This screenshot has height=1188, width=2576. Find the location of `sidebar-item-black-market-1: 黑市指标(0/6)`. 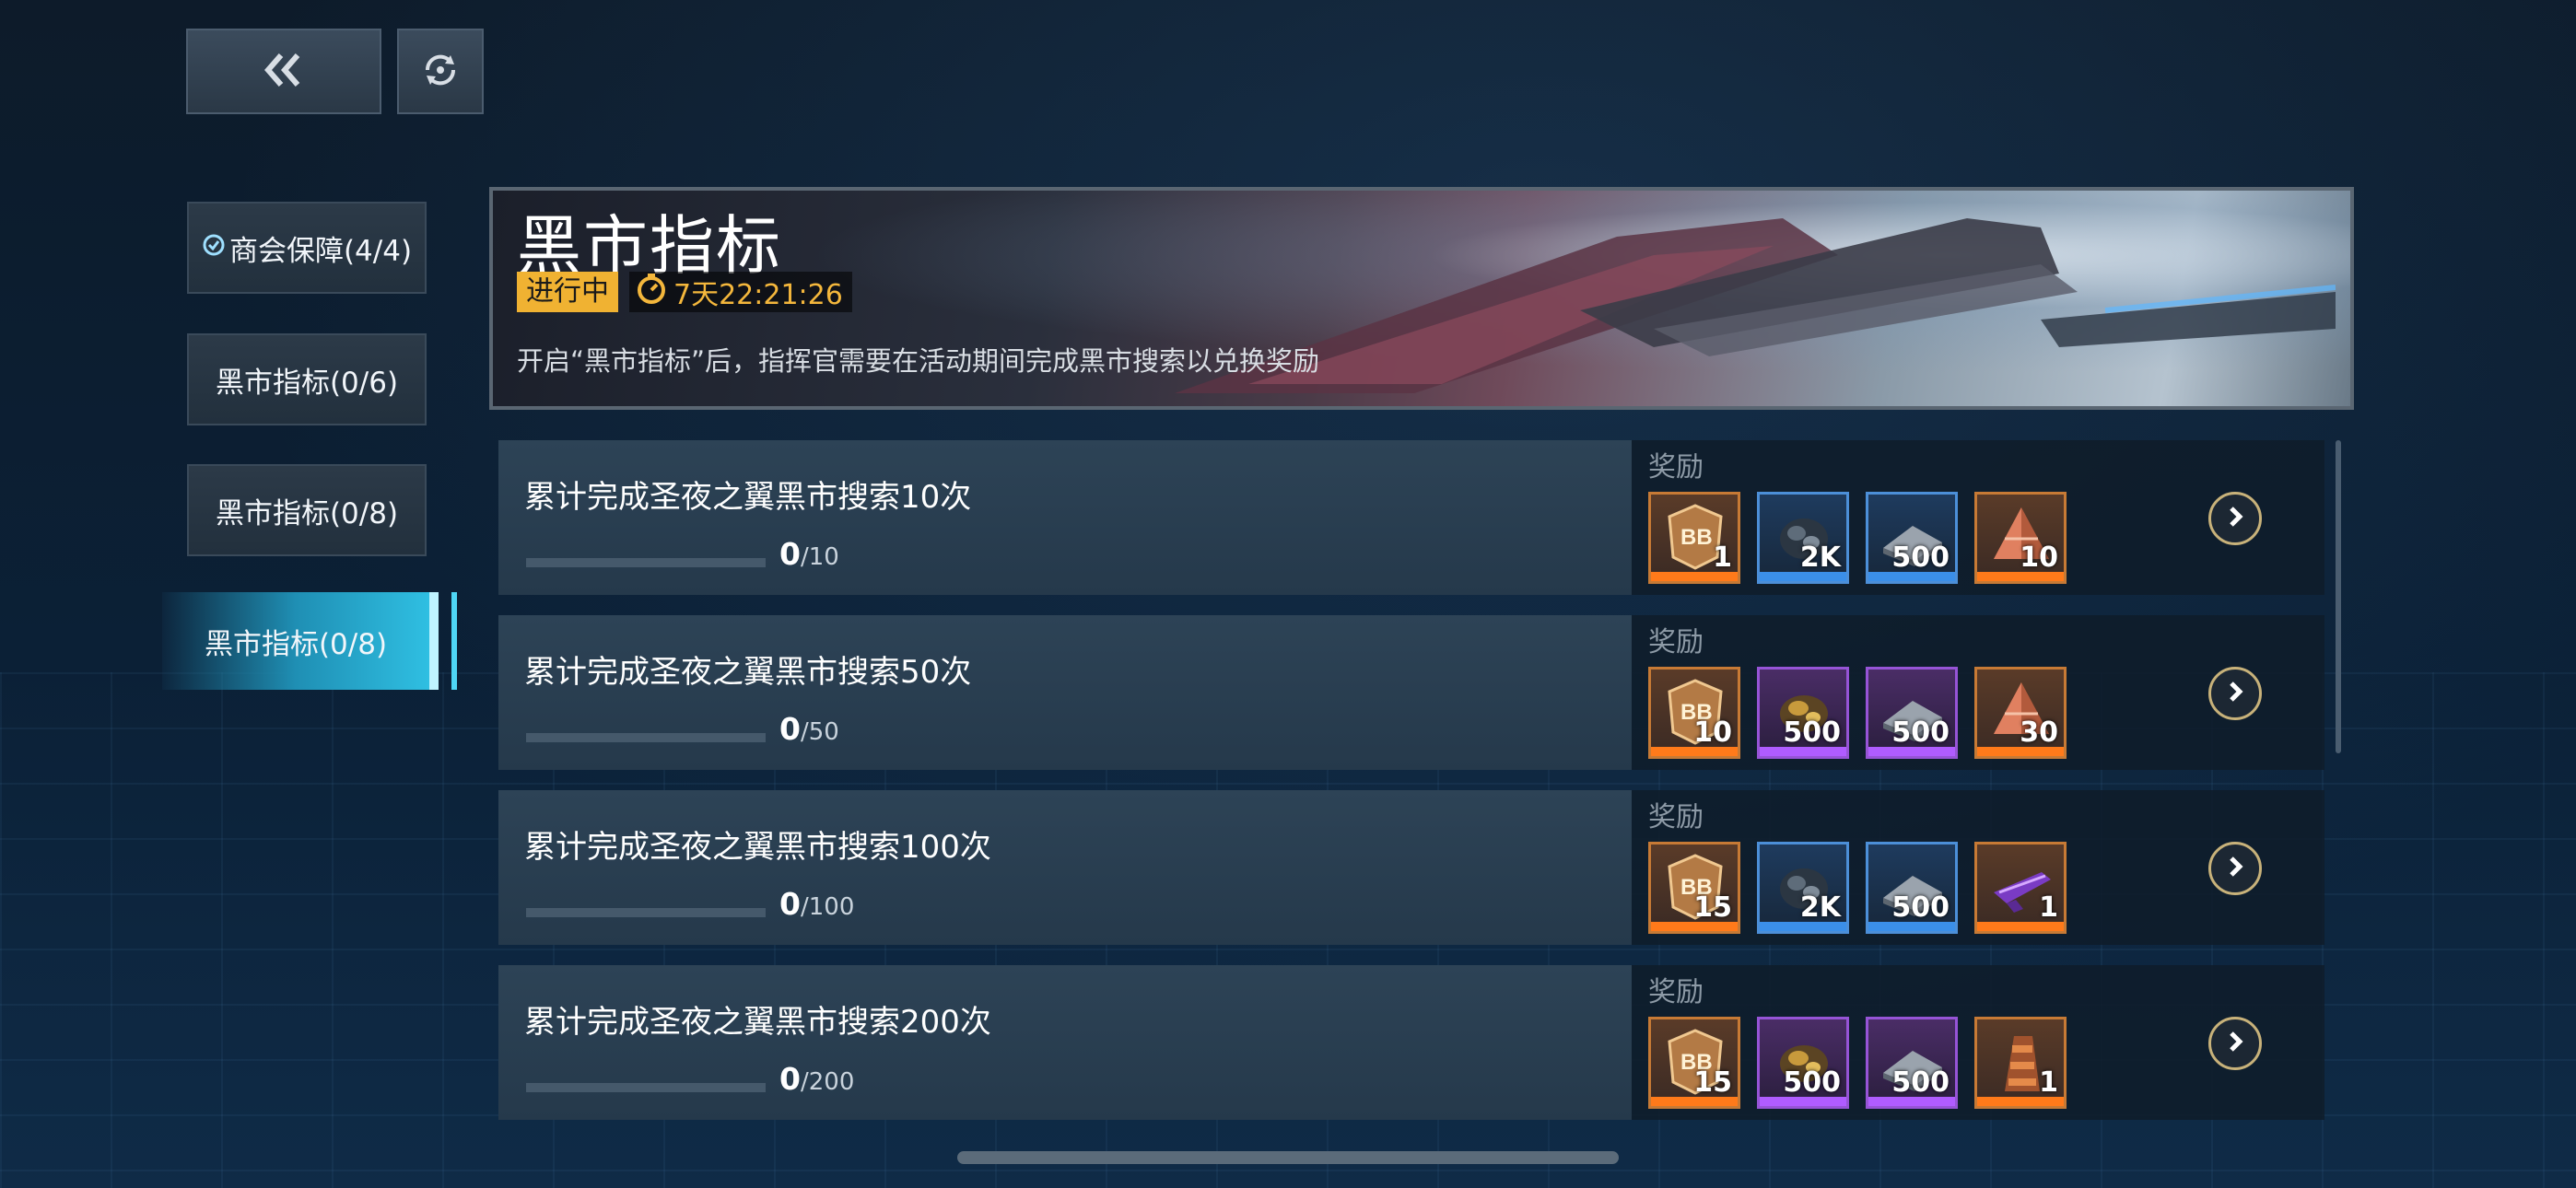

sidebar-item-black-market-1: 黑市指标(0/6) is located at coordinates (307, 379).